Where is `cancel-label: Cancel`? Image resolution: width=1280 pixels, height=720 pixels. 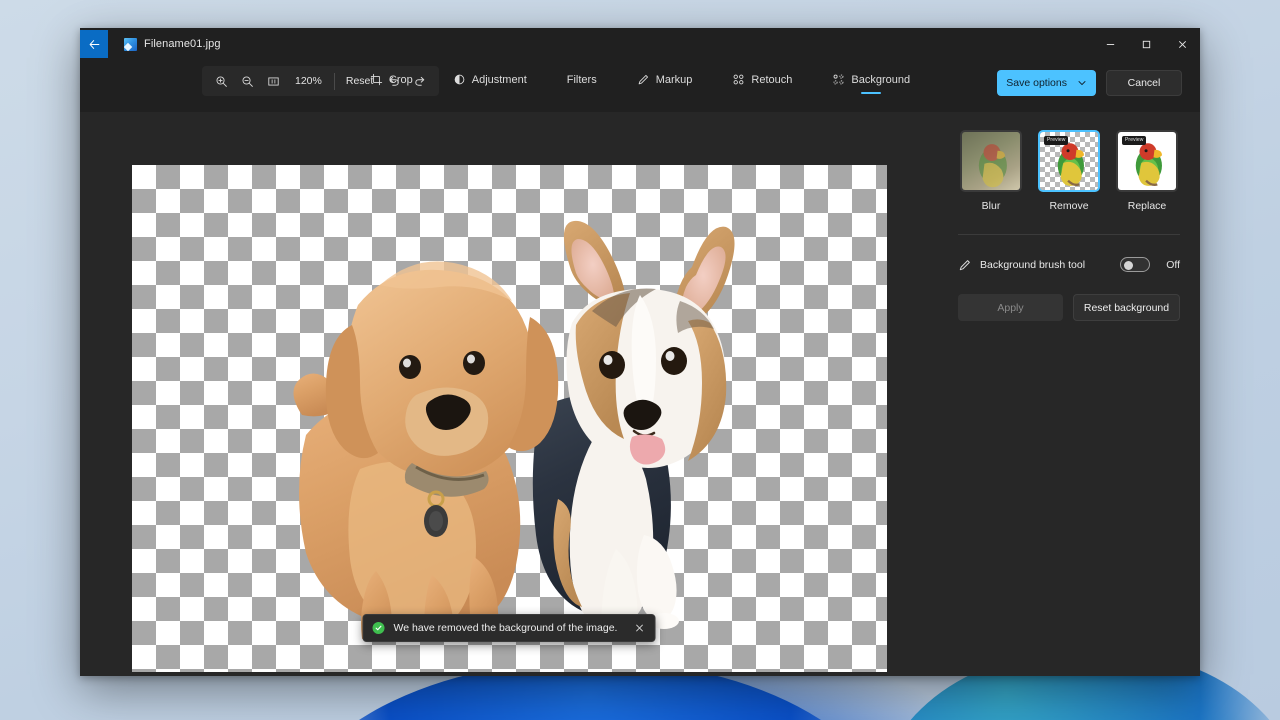 cancel-label: Cancel is located at coordinates (1144, 83).